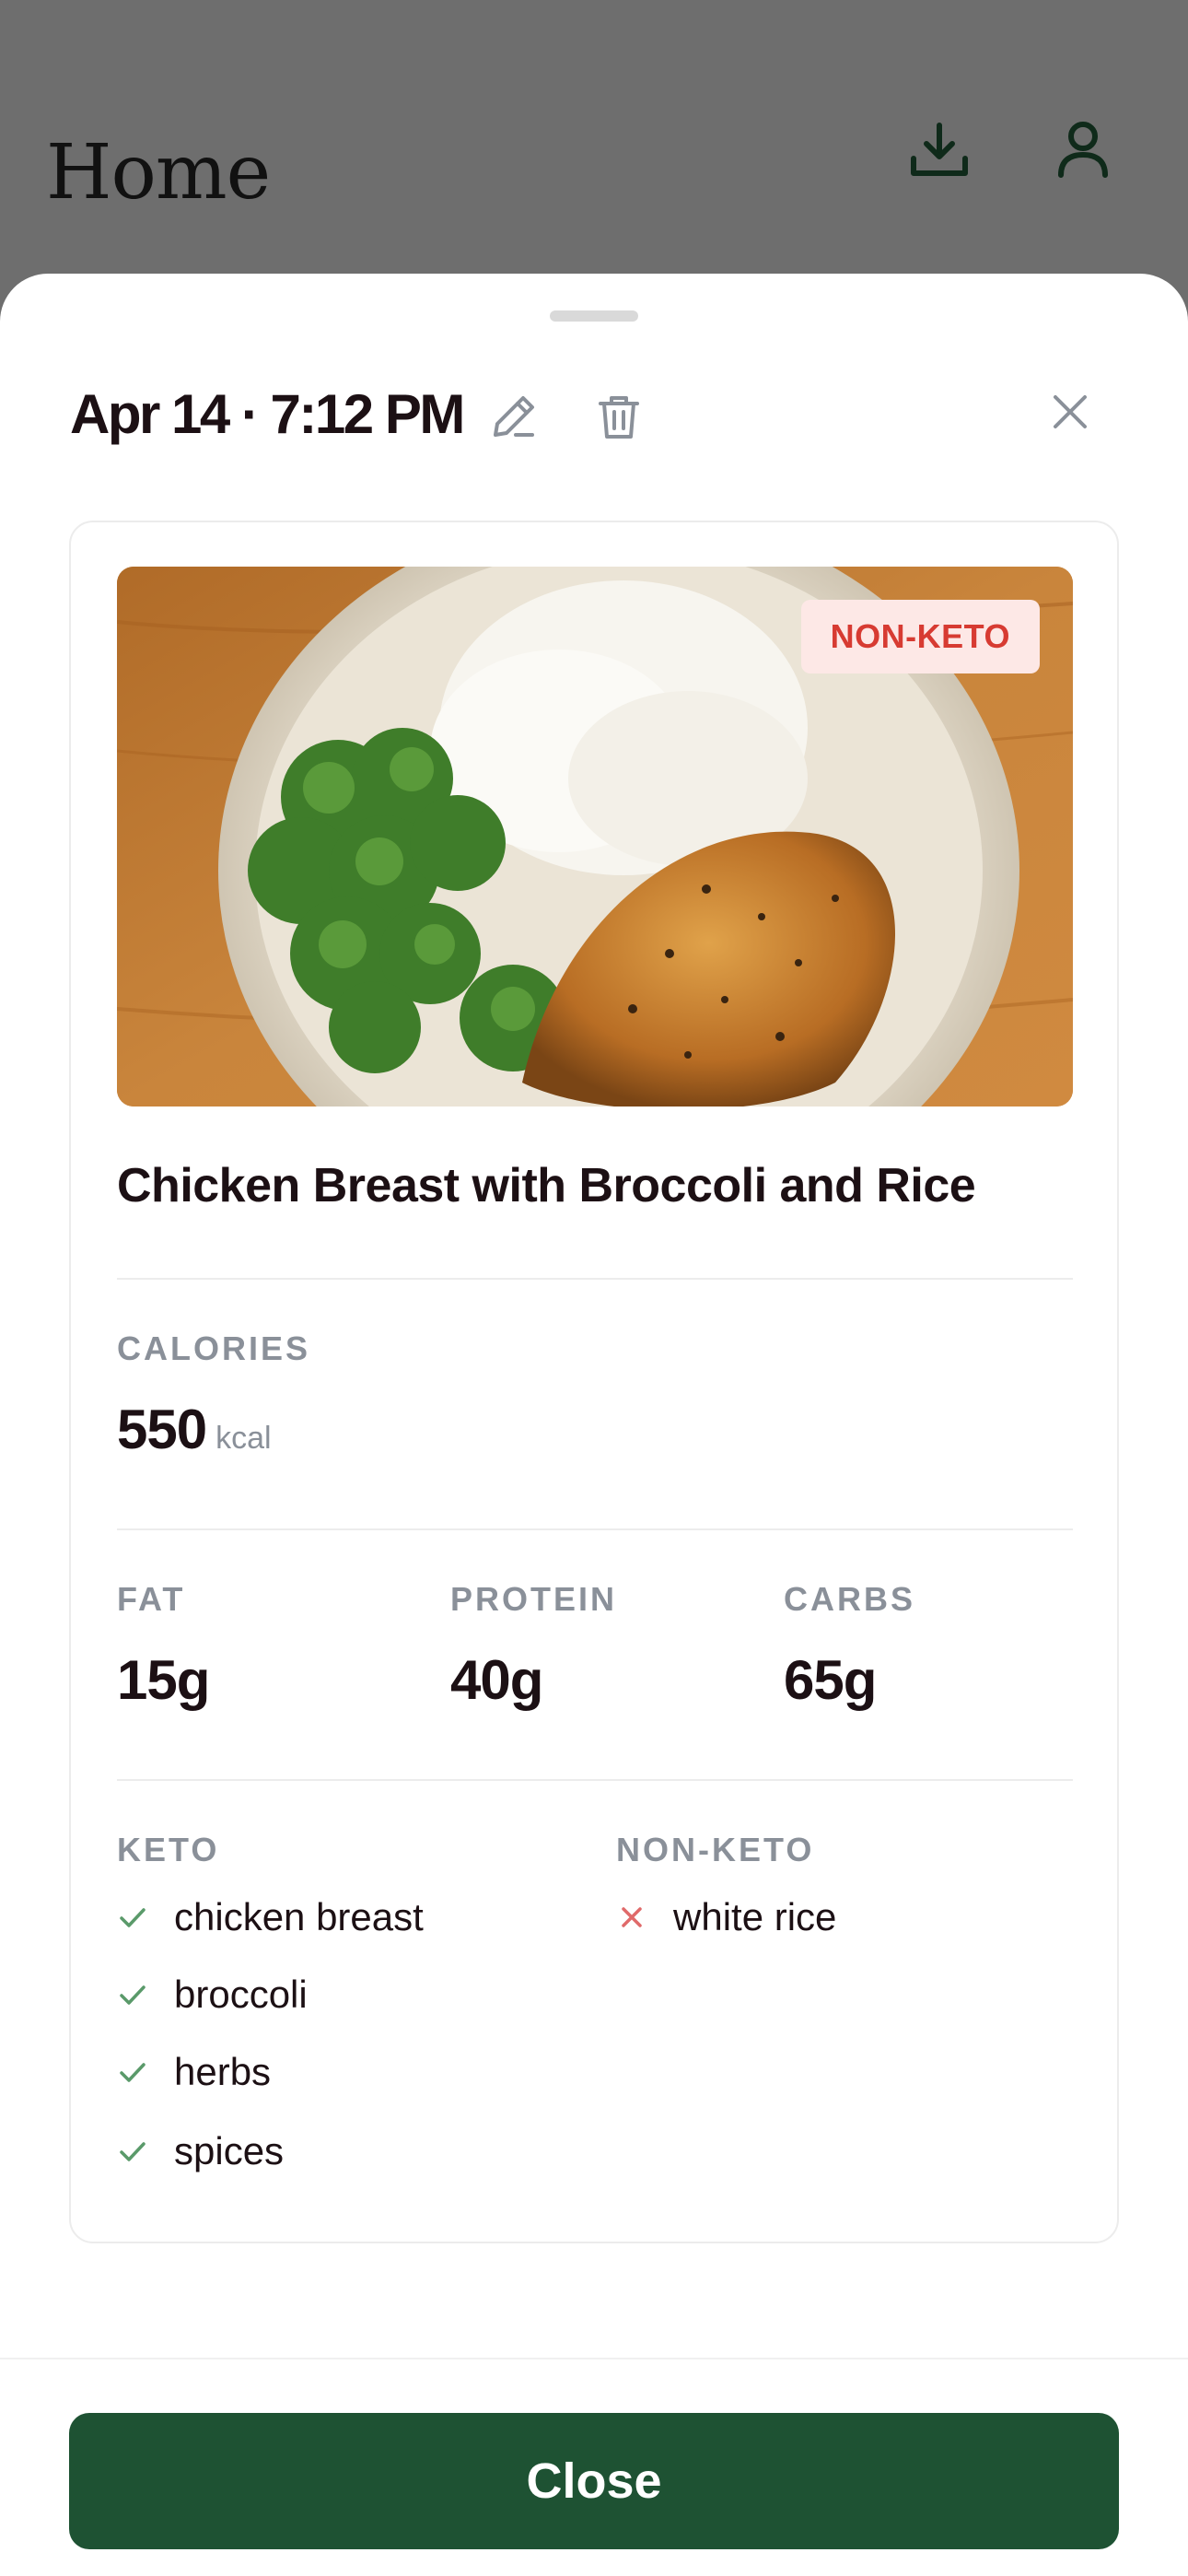 Image resolution: width=1188 pixels, height=2576 pixels. What do you see at coordinates (546, 1185) in the screenshot?
I see `meal-title: Chicken Breast with Broccoli and Rice` at bounding box center [546, 1185].